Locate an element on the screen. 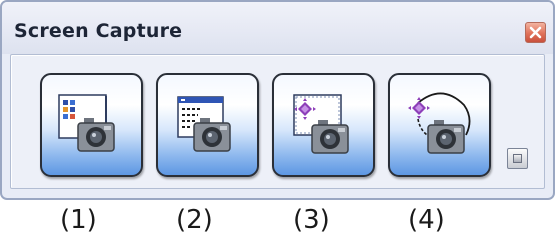 The height and width of the screenshot is (243, 555). capture-full-screen-button is located at coordinates (91, 125).